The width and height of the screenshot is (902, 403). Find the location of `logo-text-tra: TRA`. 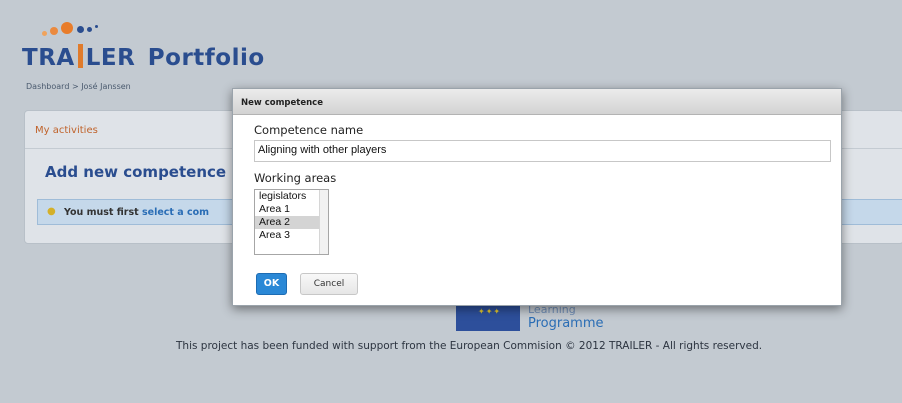

logo-text-tra: TRA is located at coordinates (48, 58).